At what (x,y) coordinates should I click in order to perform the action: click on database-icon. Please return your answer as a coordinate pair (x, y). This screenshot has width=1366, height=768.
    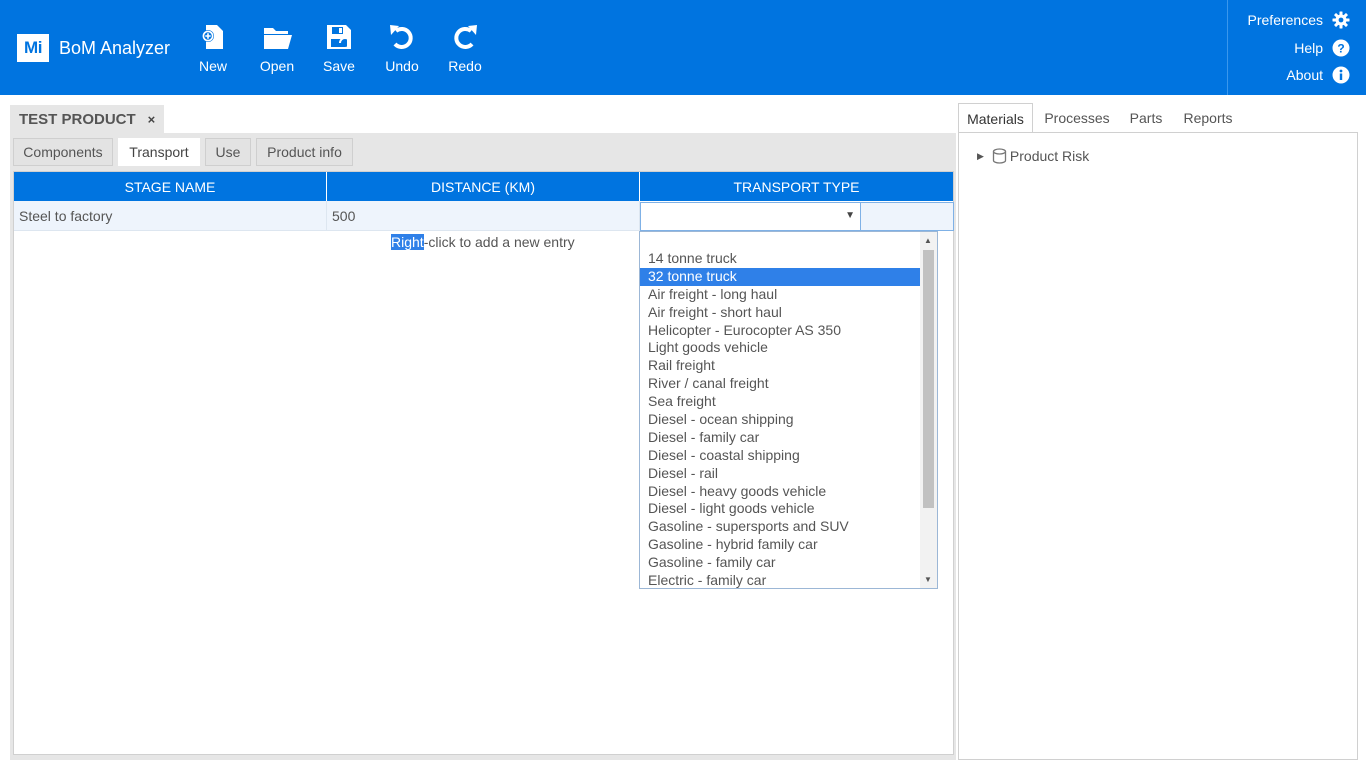
    Looking at the image, I should click on (999, 156).